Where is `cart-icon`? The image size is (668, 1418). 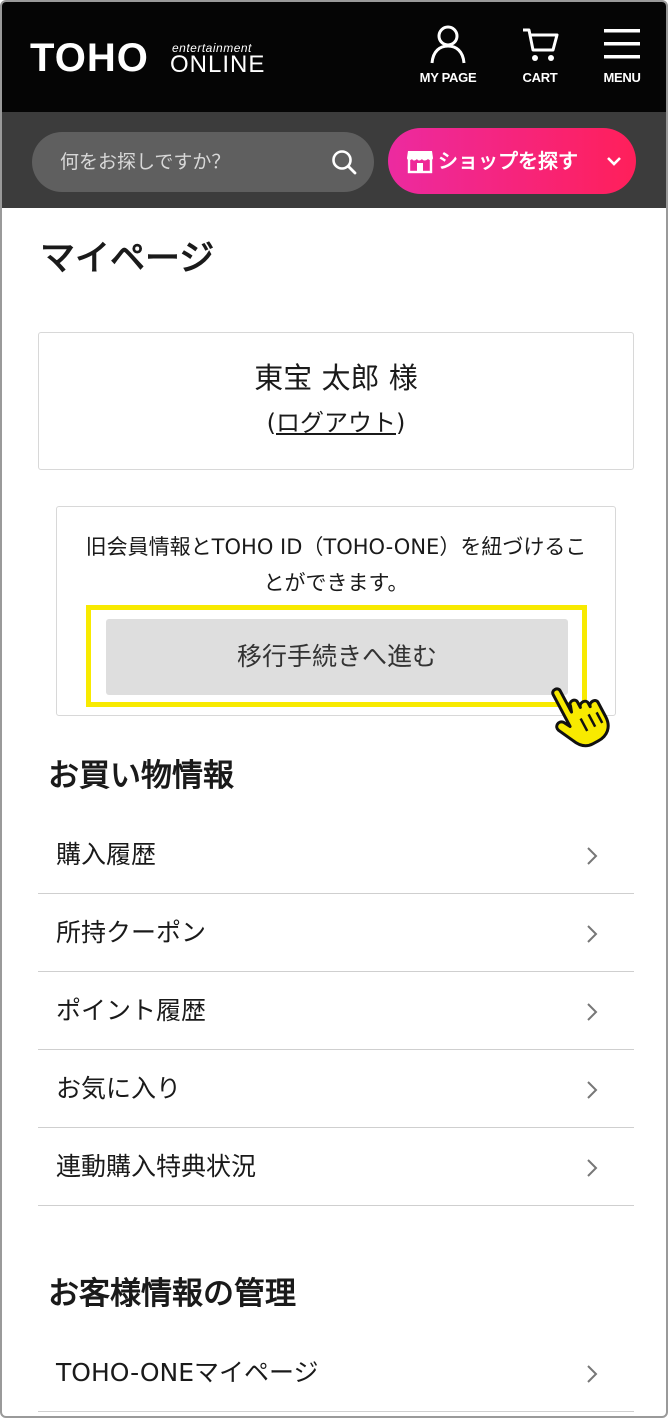
cart-icon is located at coordinates (541, 44).